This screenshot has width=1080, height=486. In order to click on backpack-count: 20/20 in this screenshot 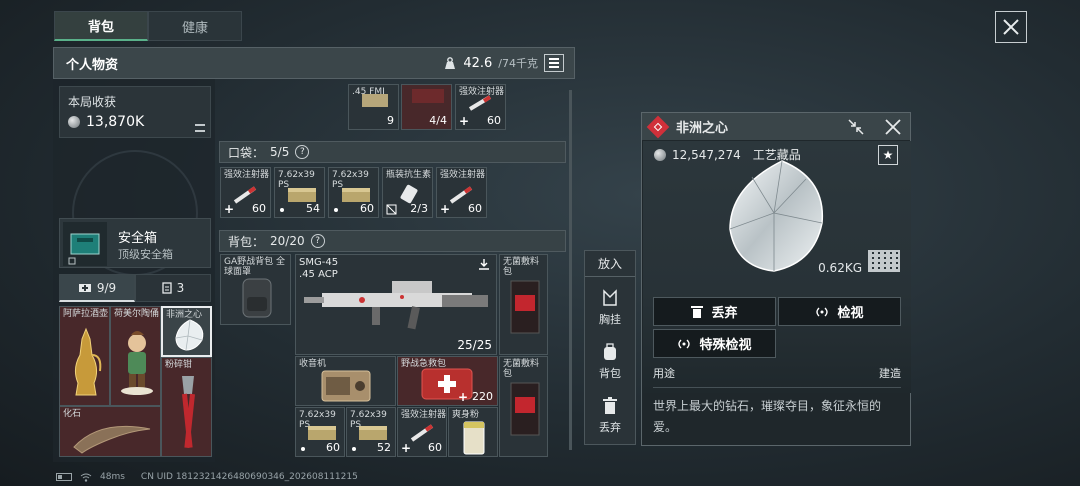, I will do `click(287, 241)`.